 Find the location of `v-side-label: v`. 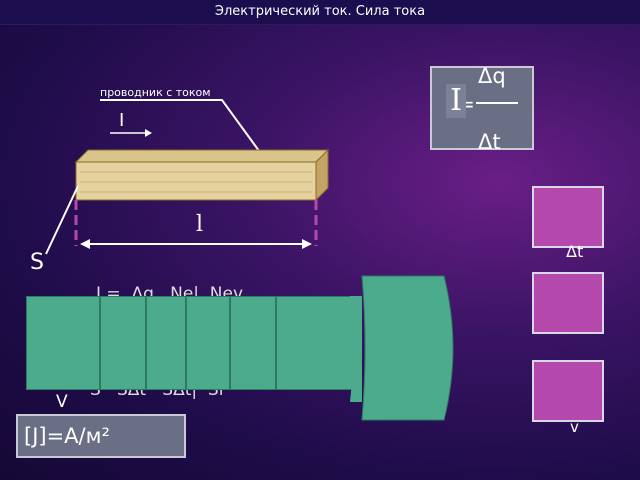

v-side-label: v is located at coordinates (574, 427).